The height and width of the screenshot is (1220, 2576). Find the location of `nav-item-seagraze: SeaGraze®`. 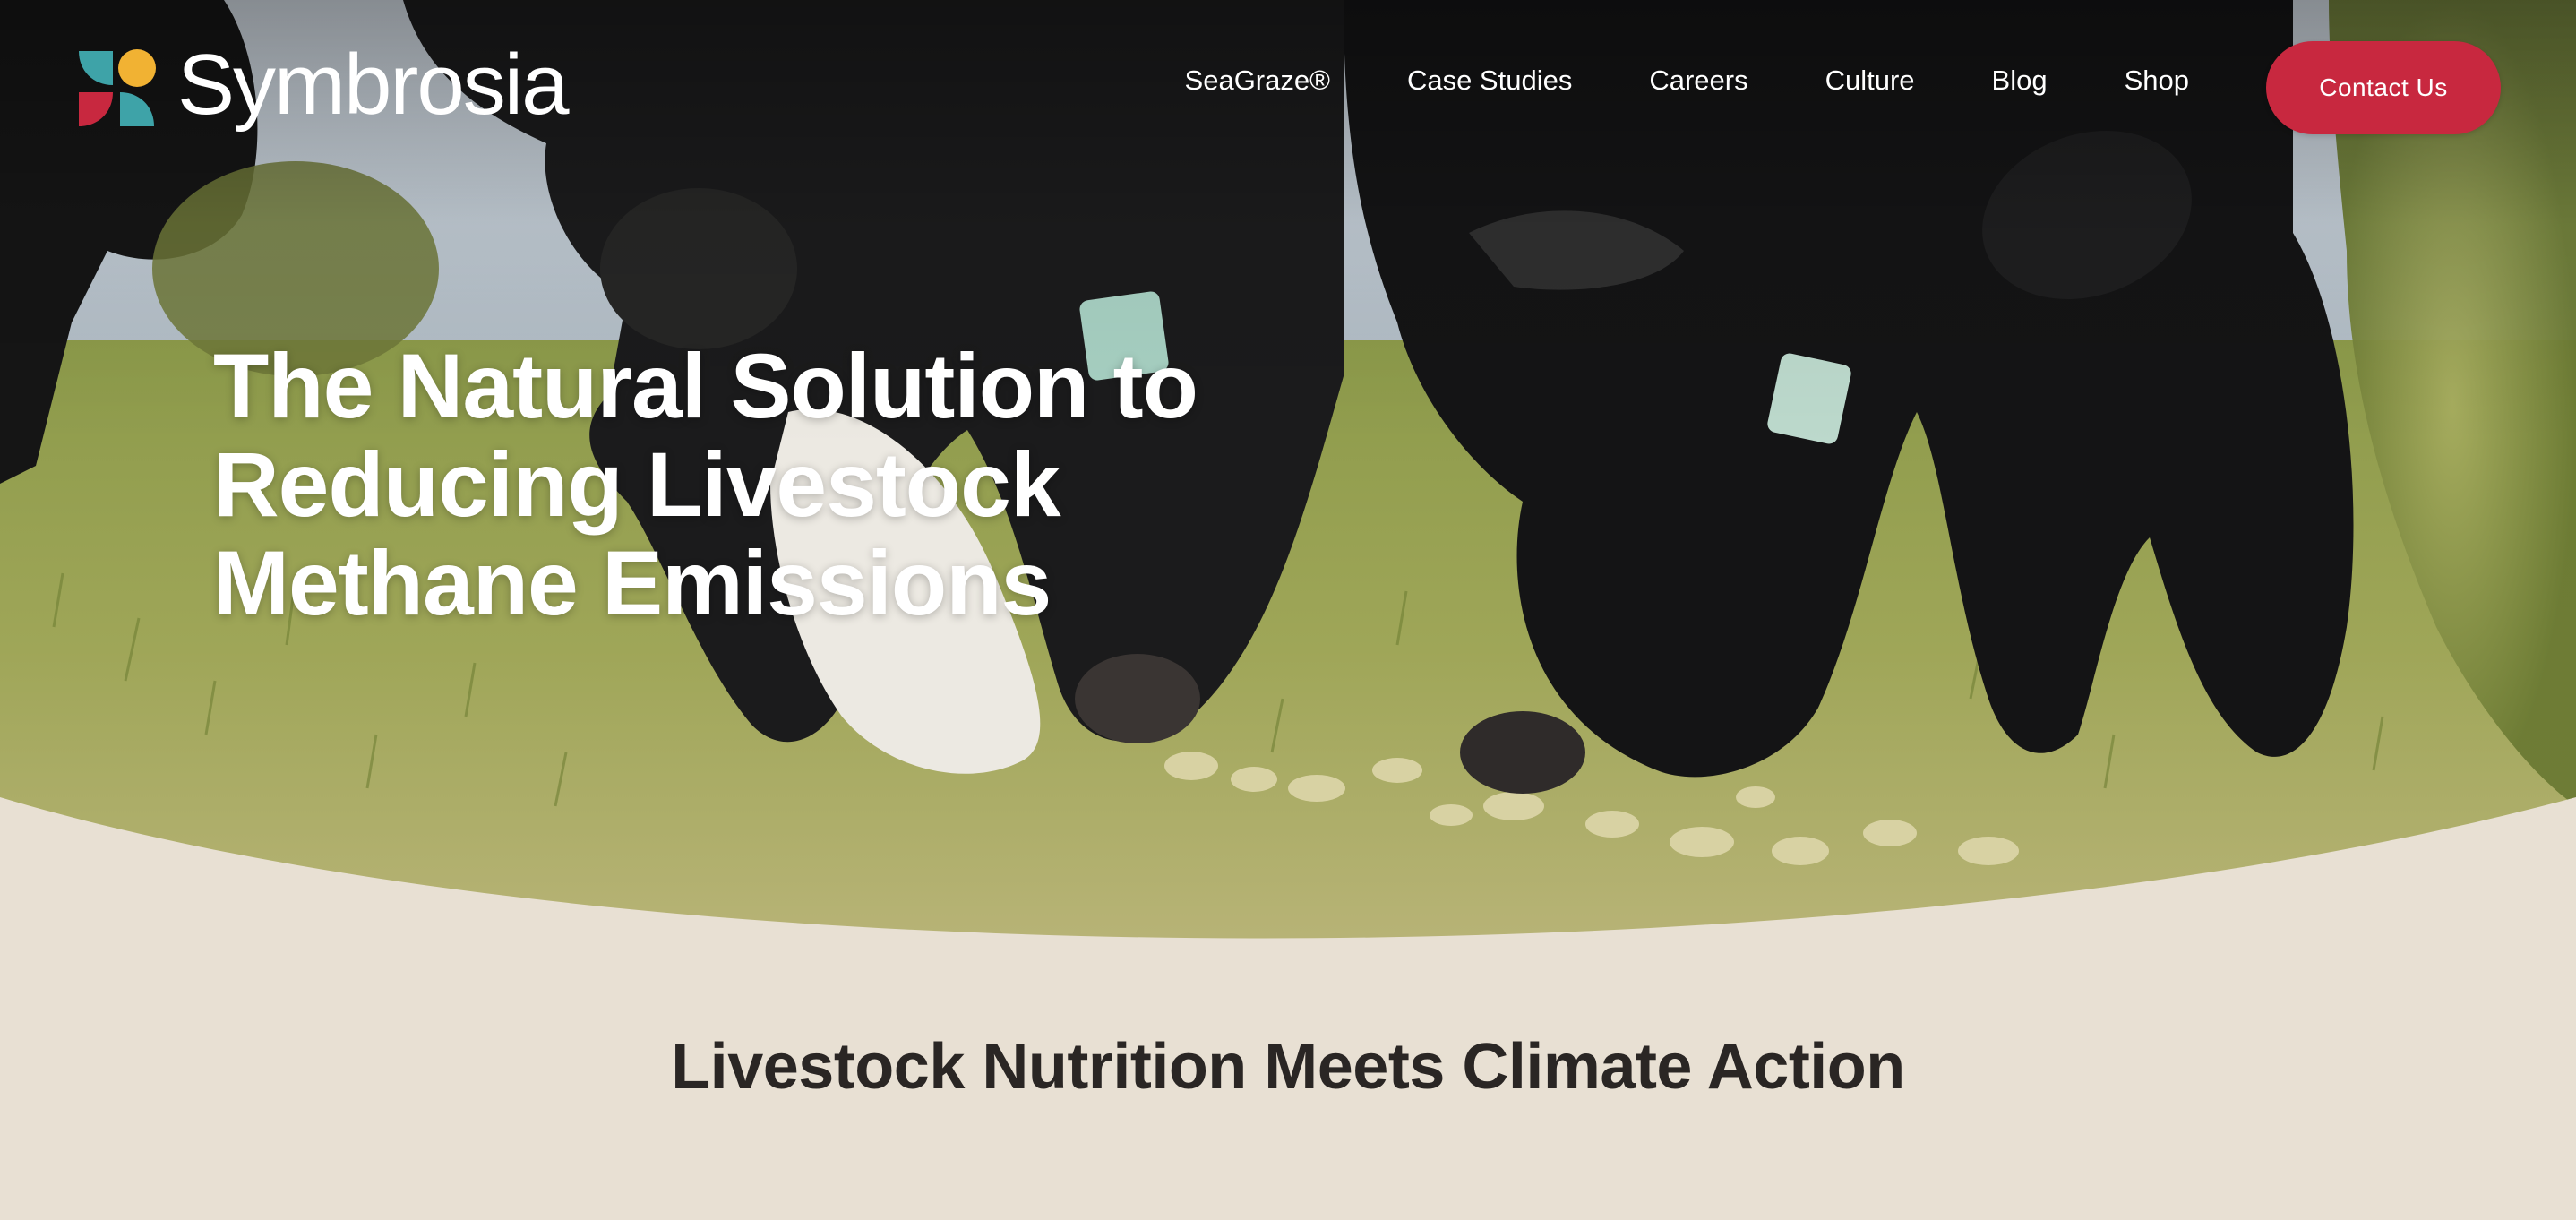

nav-item-seagraze: SeaGraze® is located at coordinates (1257, 81).